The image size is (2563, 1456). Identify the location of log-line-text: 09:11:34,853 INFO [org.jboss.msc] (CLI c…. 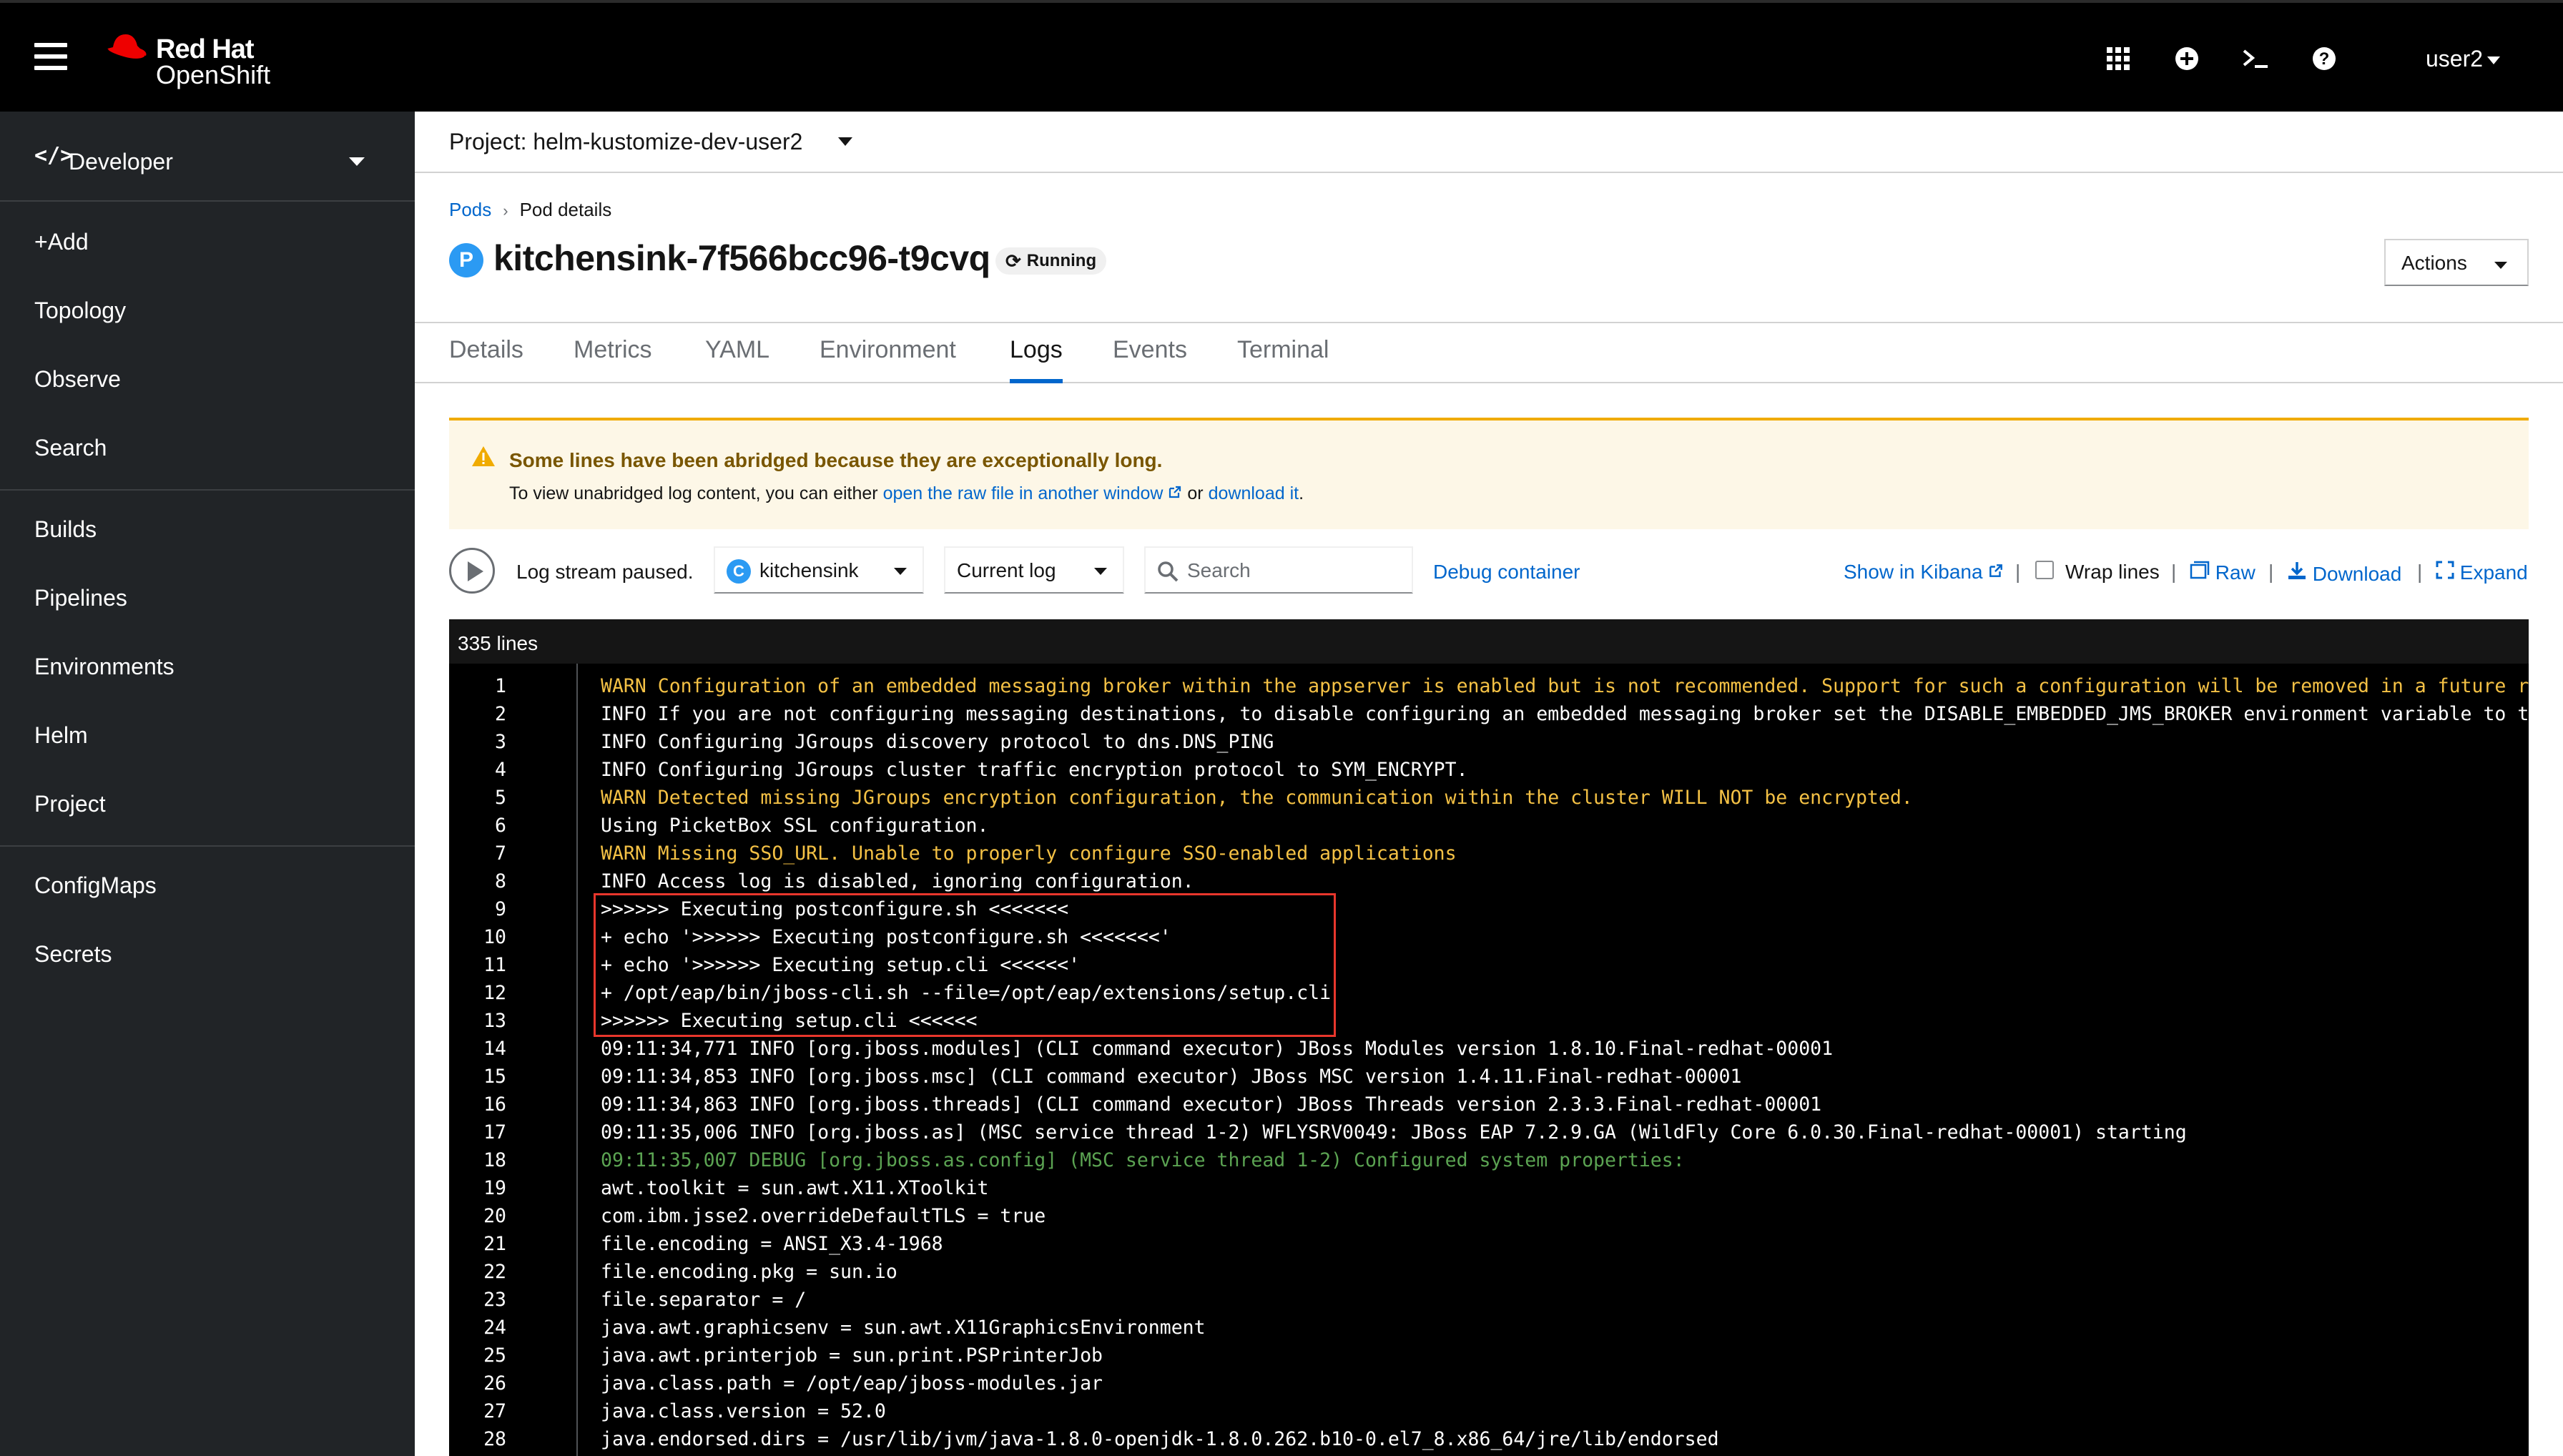
(1172, 1077).